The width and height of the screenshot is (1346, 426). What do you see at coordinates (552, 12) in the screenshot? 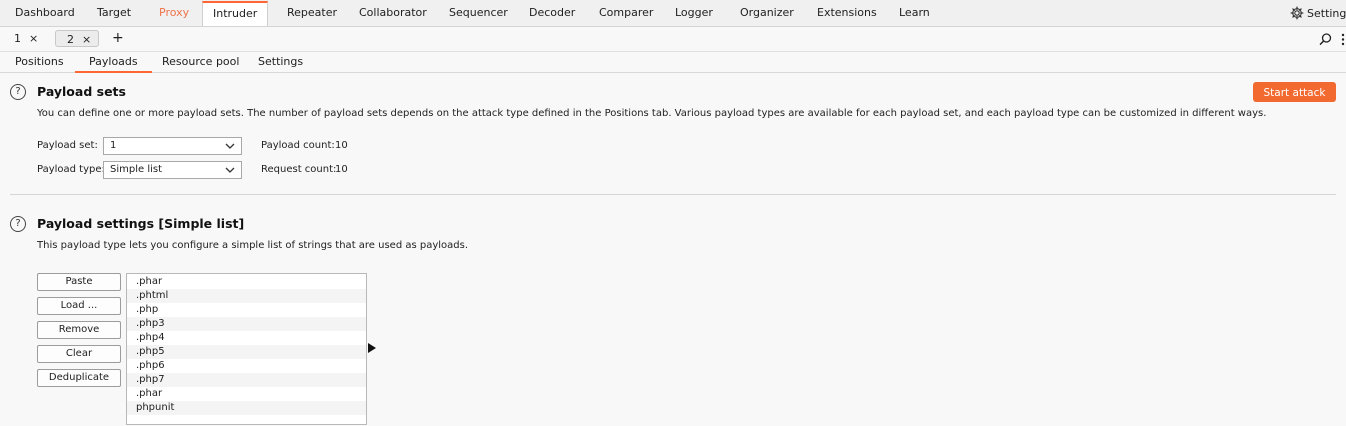
I see `nav-tab-decoder: Decoder` at bounding box center [552, 12].